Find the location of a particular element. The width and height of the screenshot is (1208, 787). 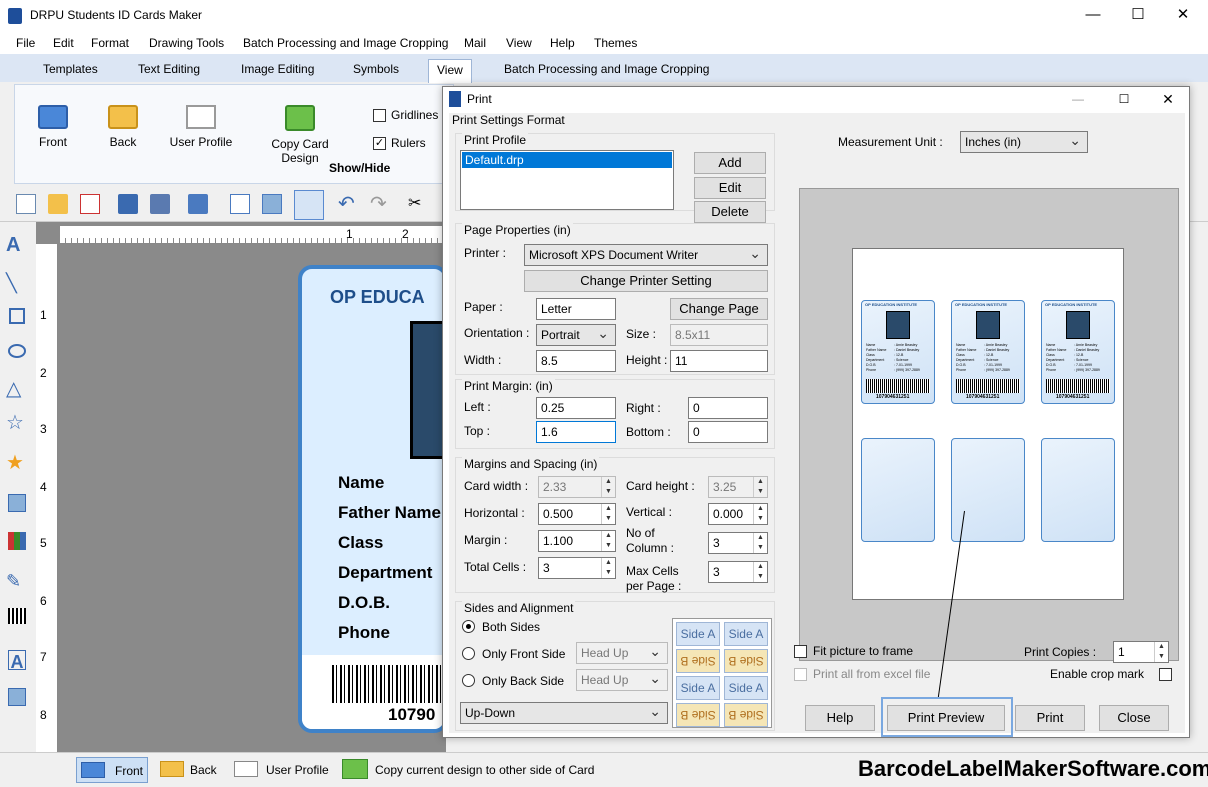

max-cells-field: 3 ▲ ▼ is located at coordinates (738, 572).